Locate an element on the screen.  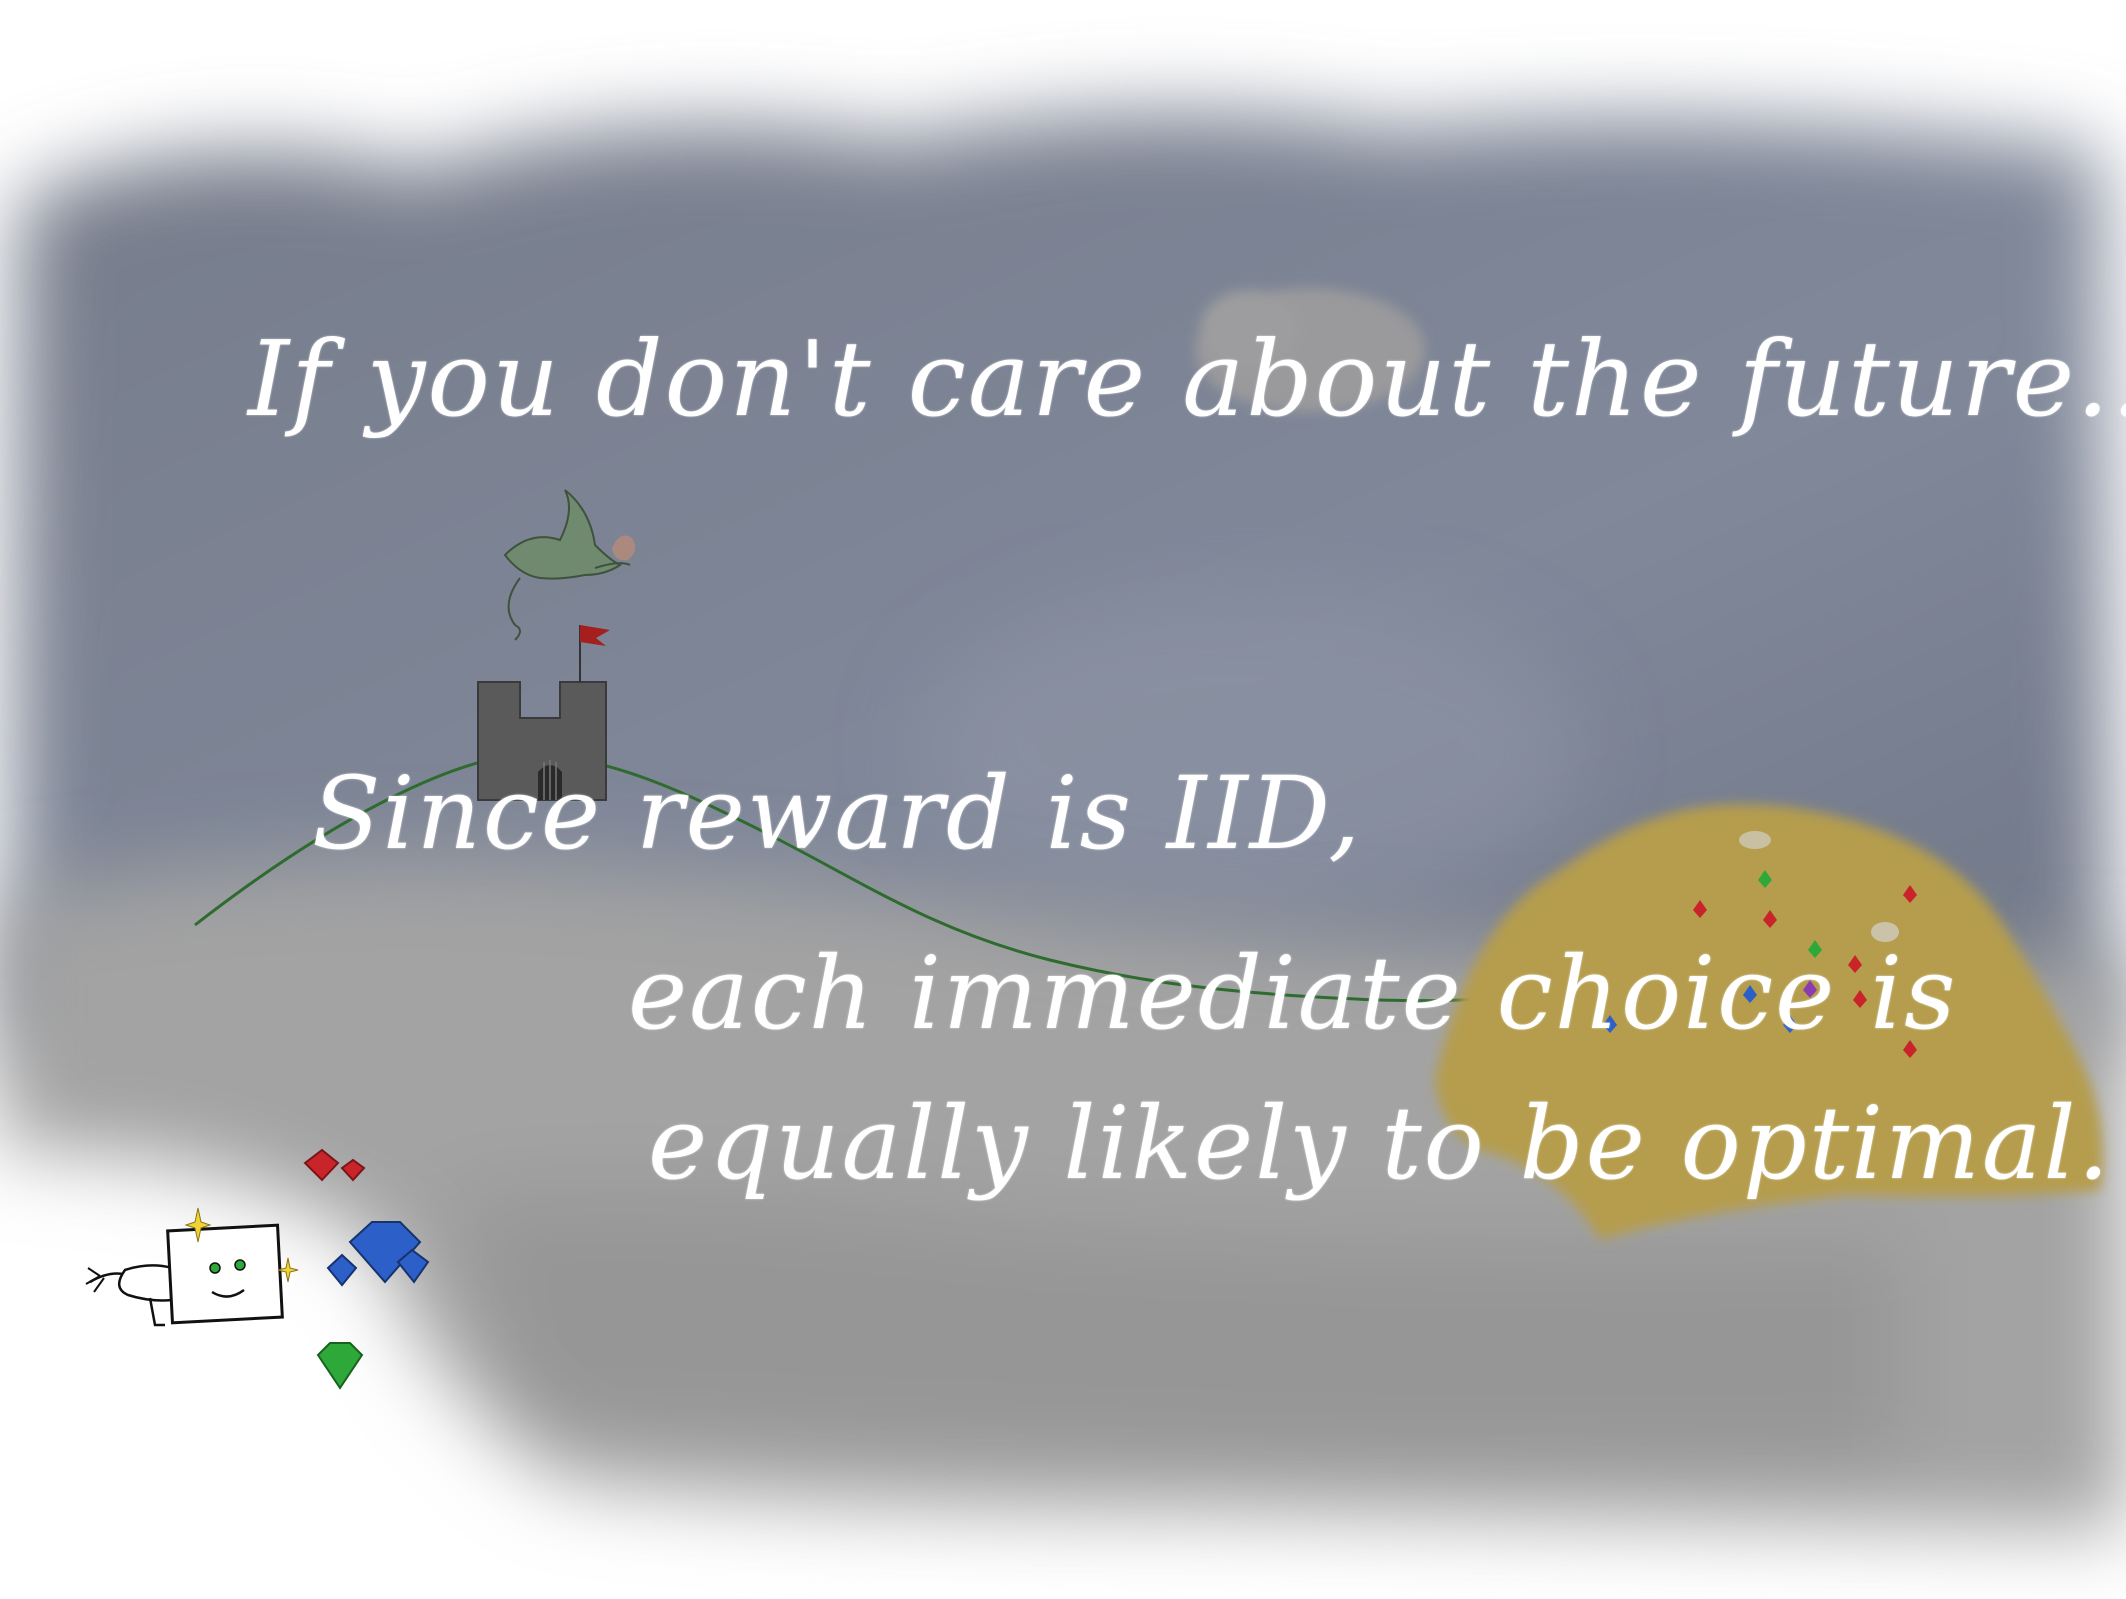
robot-body is located at coordinates (225, 1274).